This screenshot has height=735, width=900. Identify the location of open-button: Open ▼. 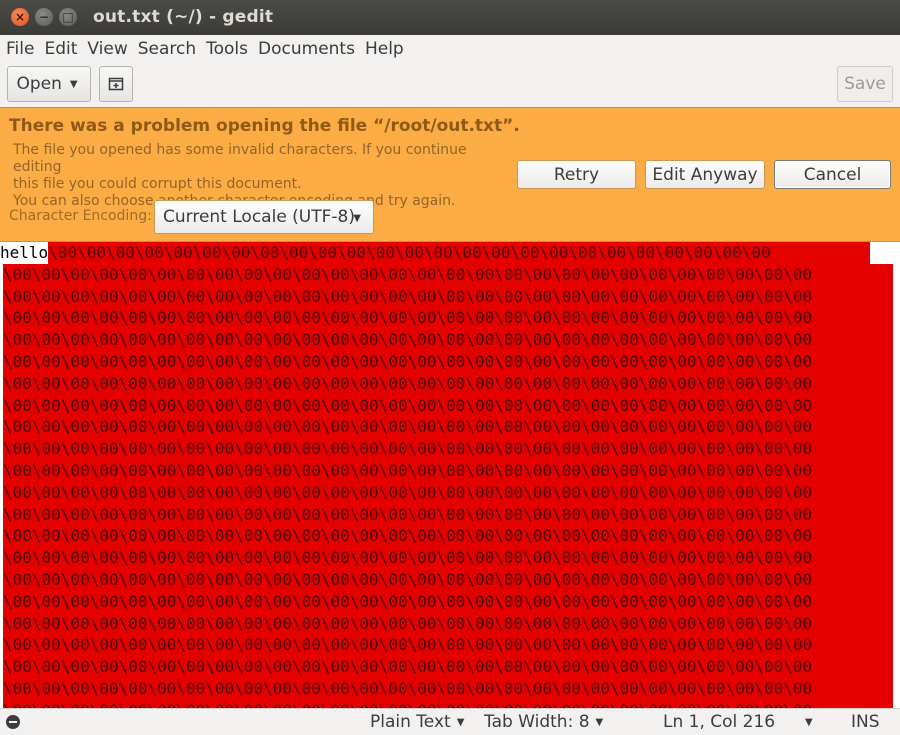
(49, 84).